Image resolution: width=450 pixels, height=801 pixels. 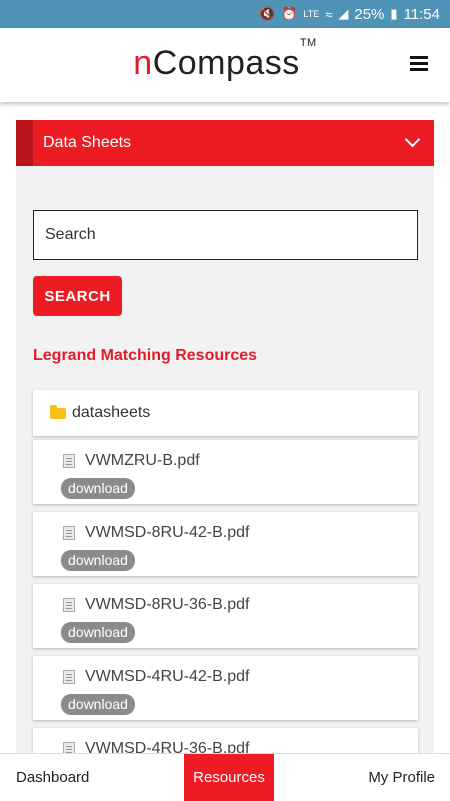 What do you see at coordinates (419, 63) in the screenshot?
I see `hamburger-icon` at bounding box center [419, 63].